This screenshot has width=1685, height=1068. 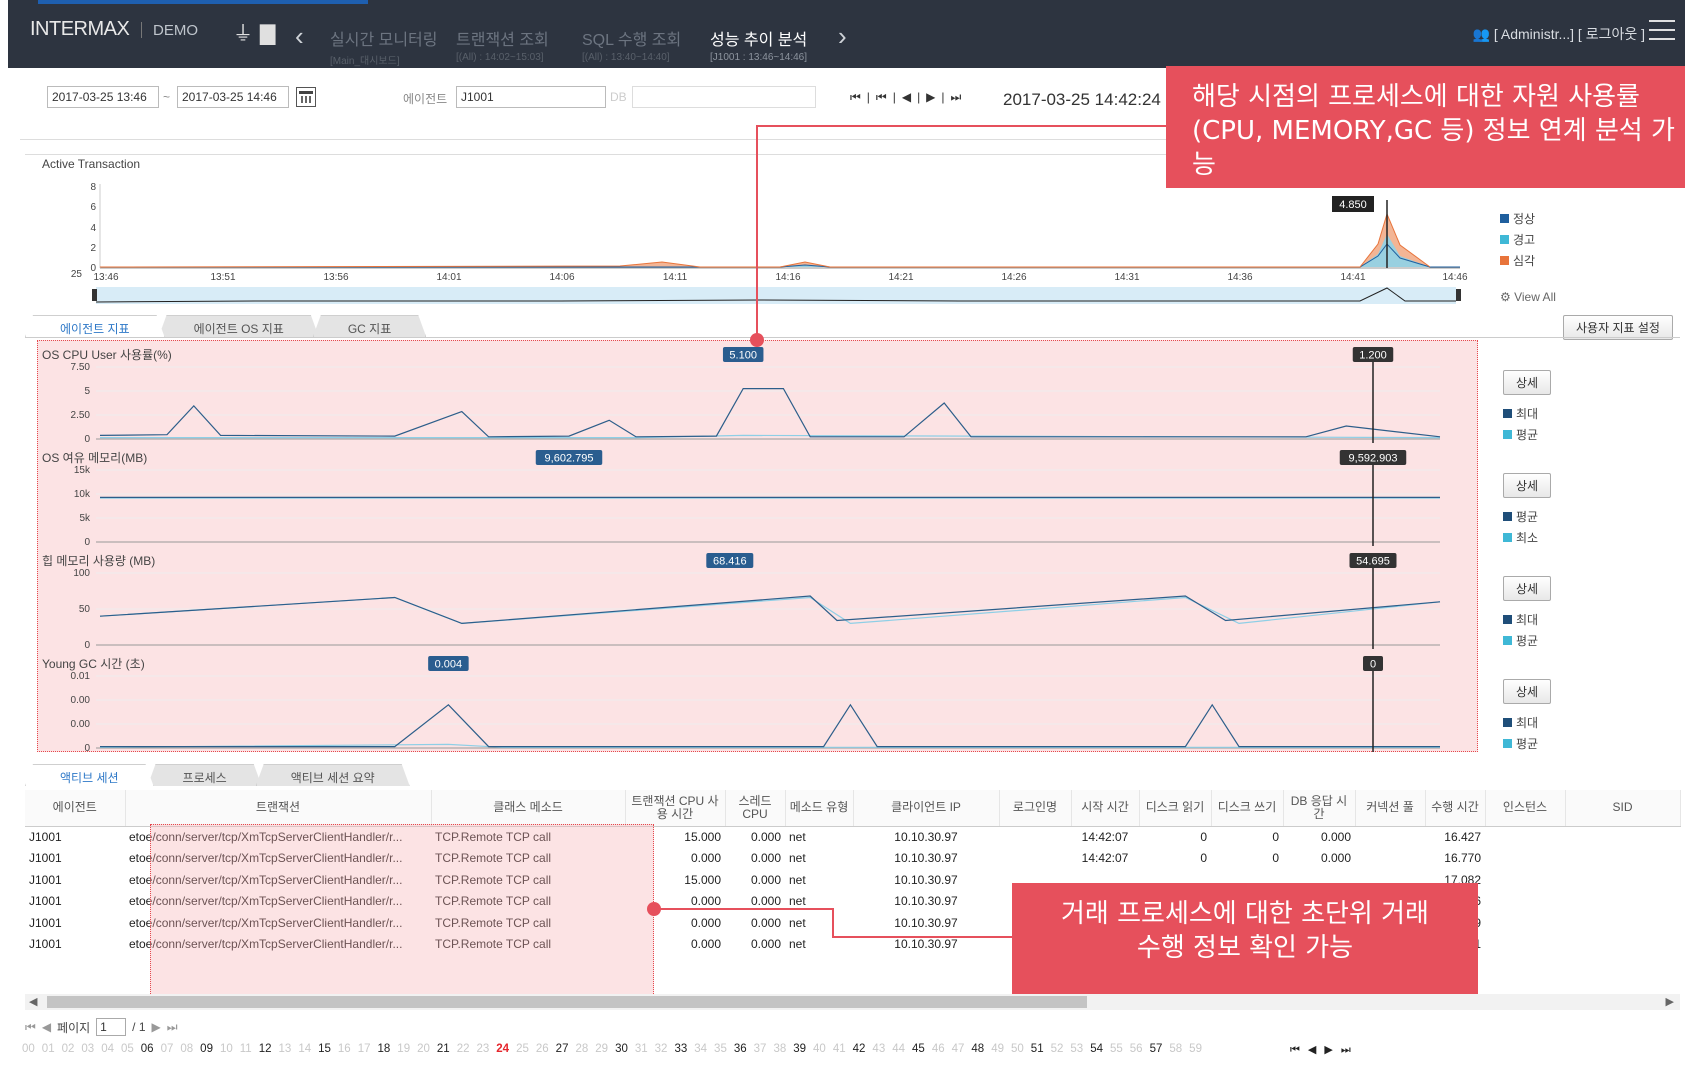 I want to click on column-header: 디스크 읽기, so click(x=1175, y=808).